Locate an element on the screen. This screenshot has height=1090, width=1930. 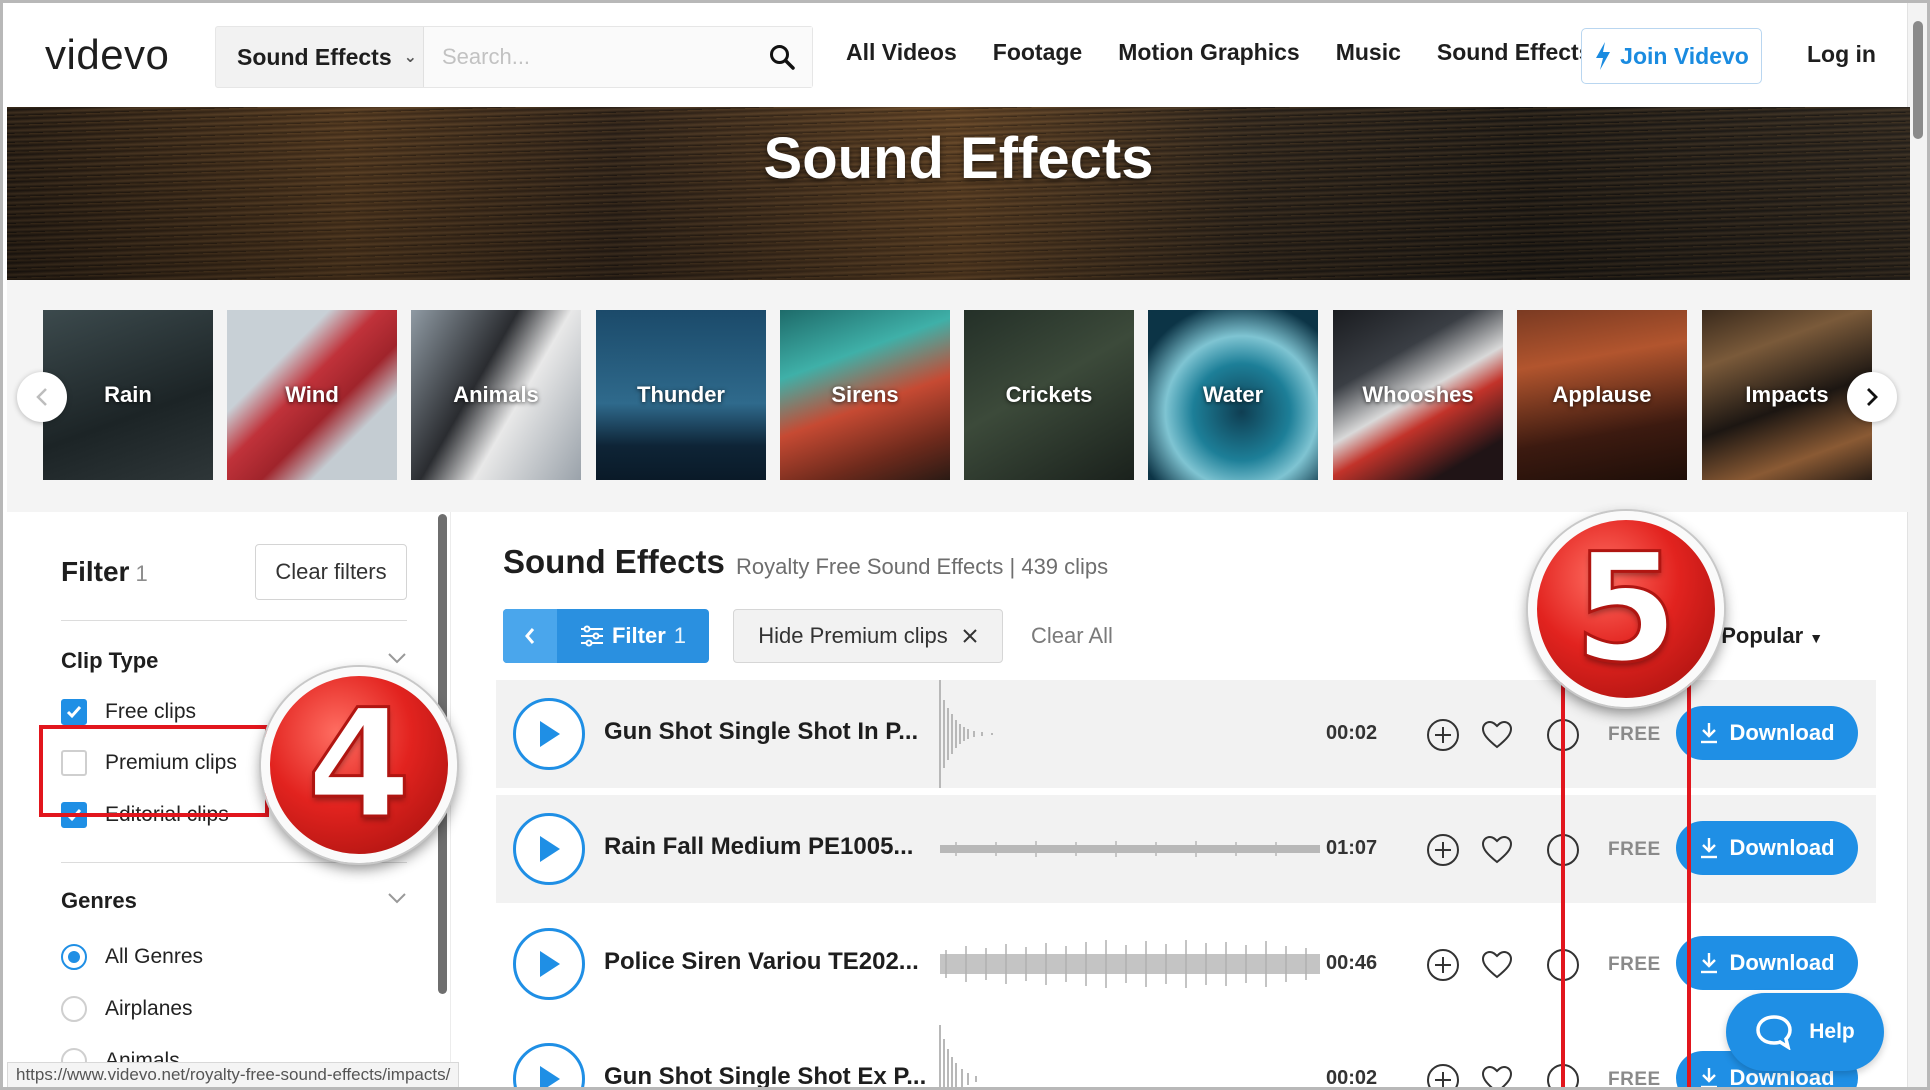
chevron-right-icon is located at coordinates (1872, 397).